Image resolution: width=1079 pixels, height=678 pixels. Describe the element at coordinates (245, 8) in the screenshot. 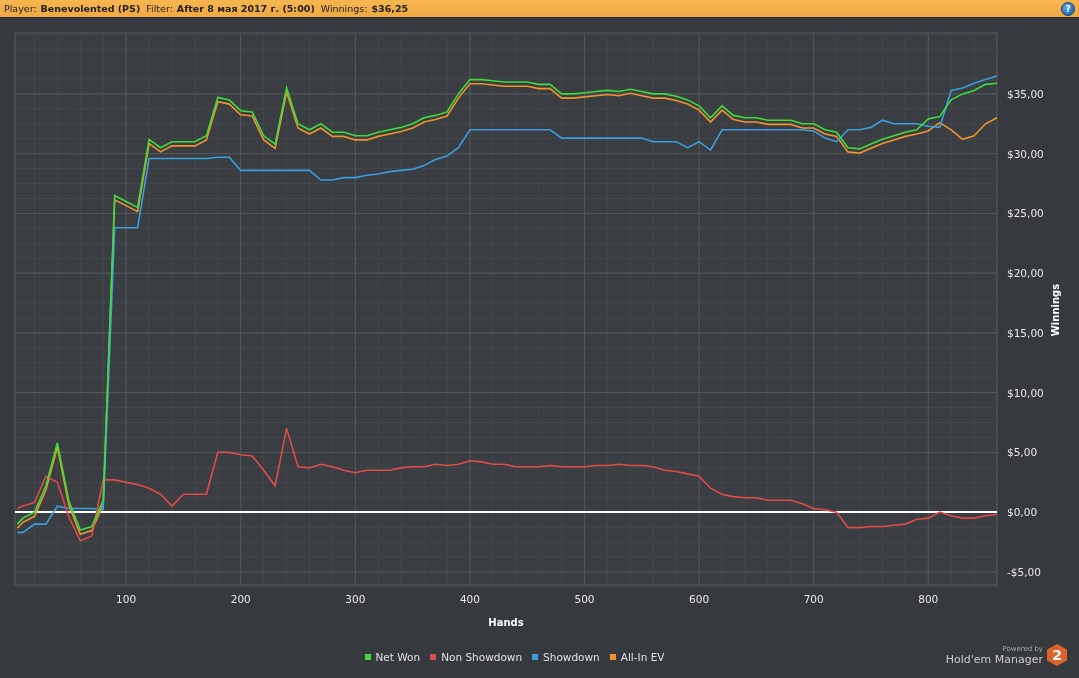

I see `field-value: After 8 мая 2017 г. (5:00)` at that location.